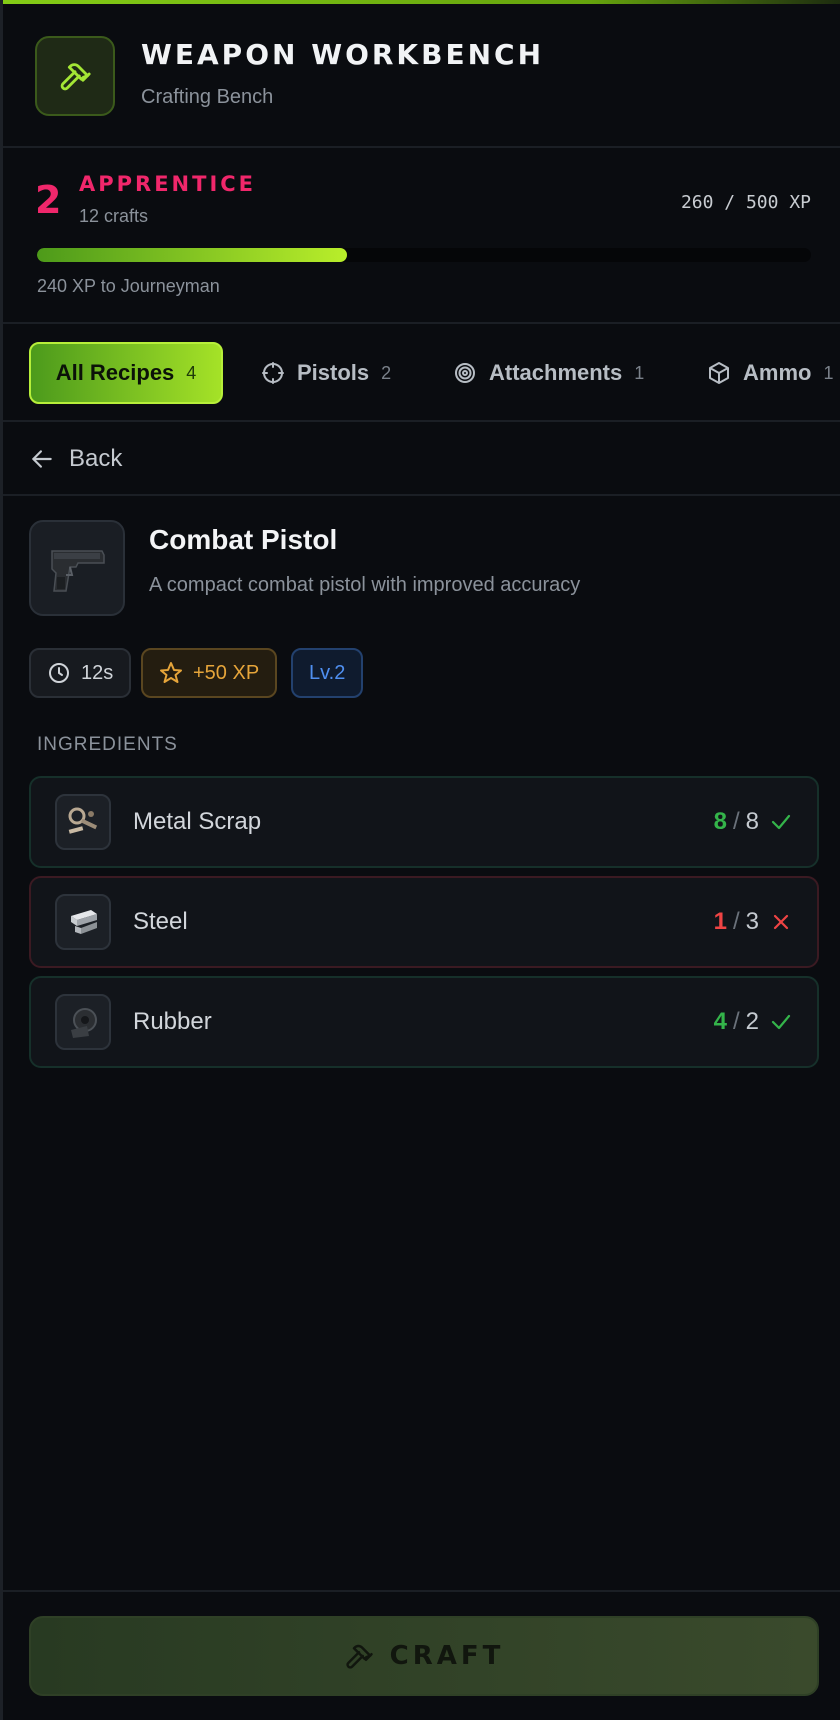  What do you see at coordinates (59, 673) in the screenshot?
I see `clock-icon` at bounding box center [59, 673].